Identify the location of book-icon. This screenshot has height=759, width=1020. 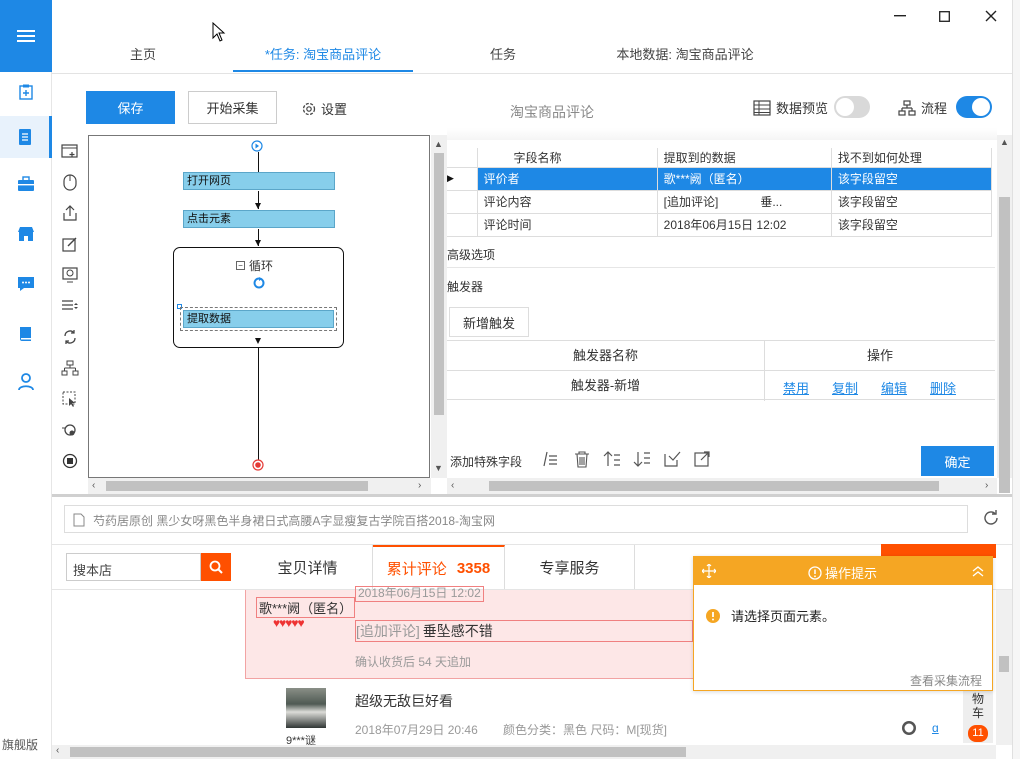
(26, 334).